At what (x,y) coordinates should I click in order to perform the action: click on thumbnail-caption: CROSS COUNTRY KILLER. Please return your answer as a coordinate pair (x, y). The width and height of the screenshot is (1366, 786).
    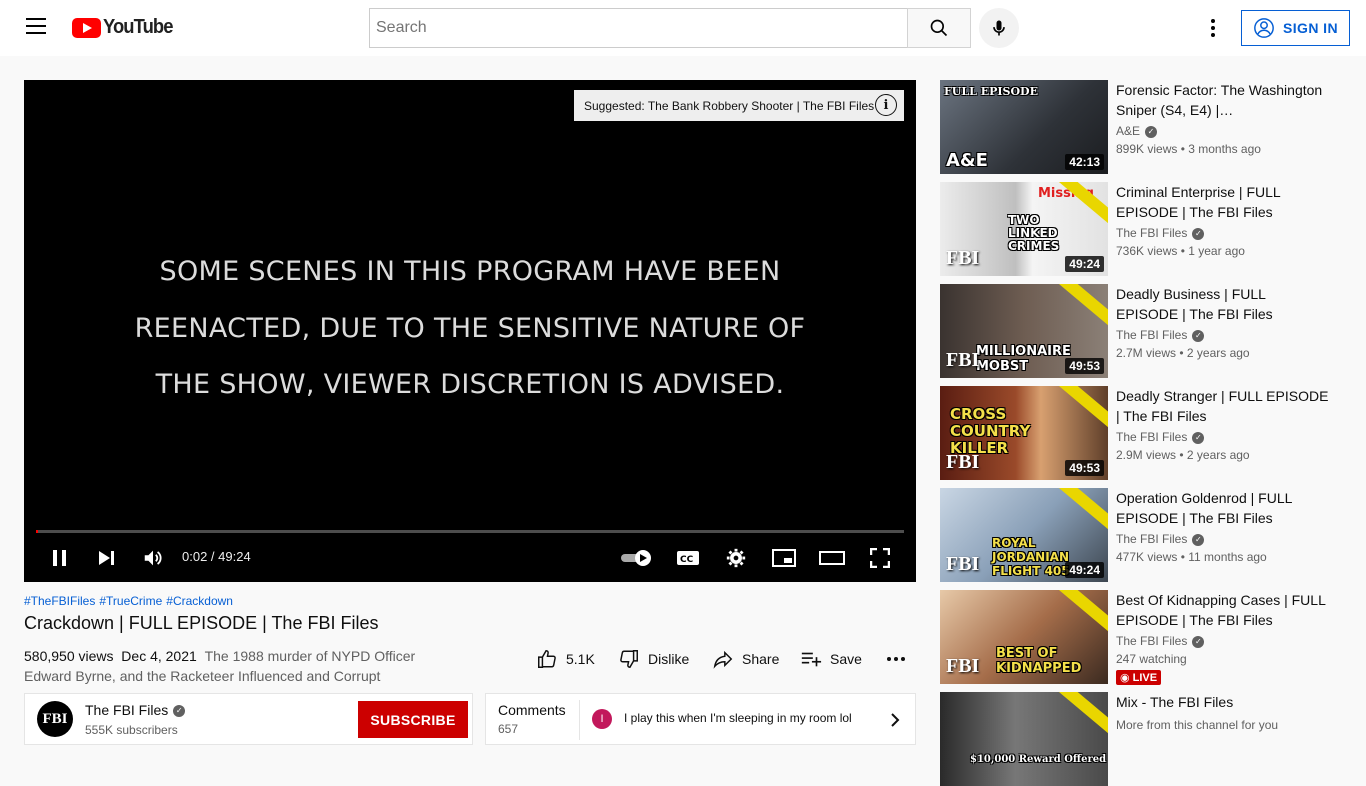
    Looking at the image, I should click on (990, 431).